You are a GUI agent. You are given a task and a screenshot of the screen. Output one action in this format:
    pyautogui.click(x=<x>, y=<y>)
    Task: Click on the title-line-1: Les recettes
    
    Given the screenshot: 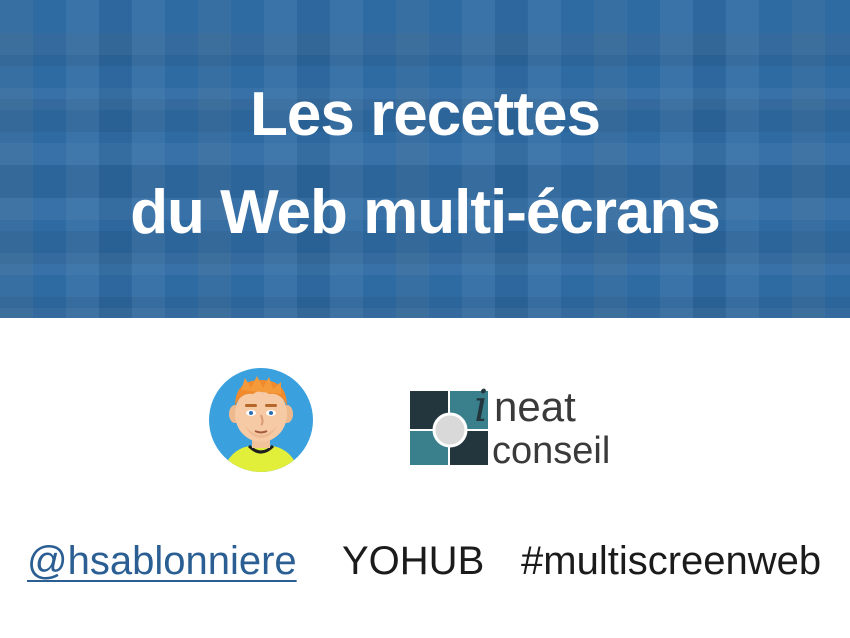 What is the action you would take?
    pyautogui.click(x=425, y=114)
    